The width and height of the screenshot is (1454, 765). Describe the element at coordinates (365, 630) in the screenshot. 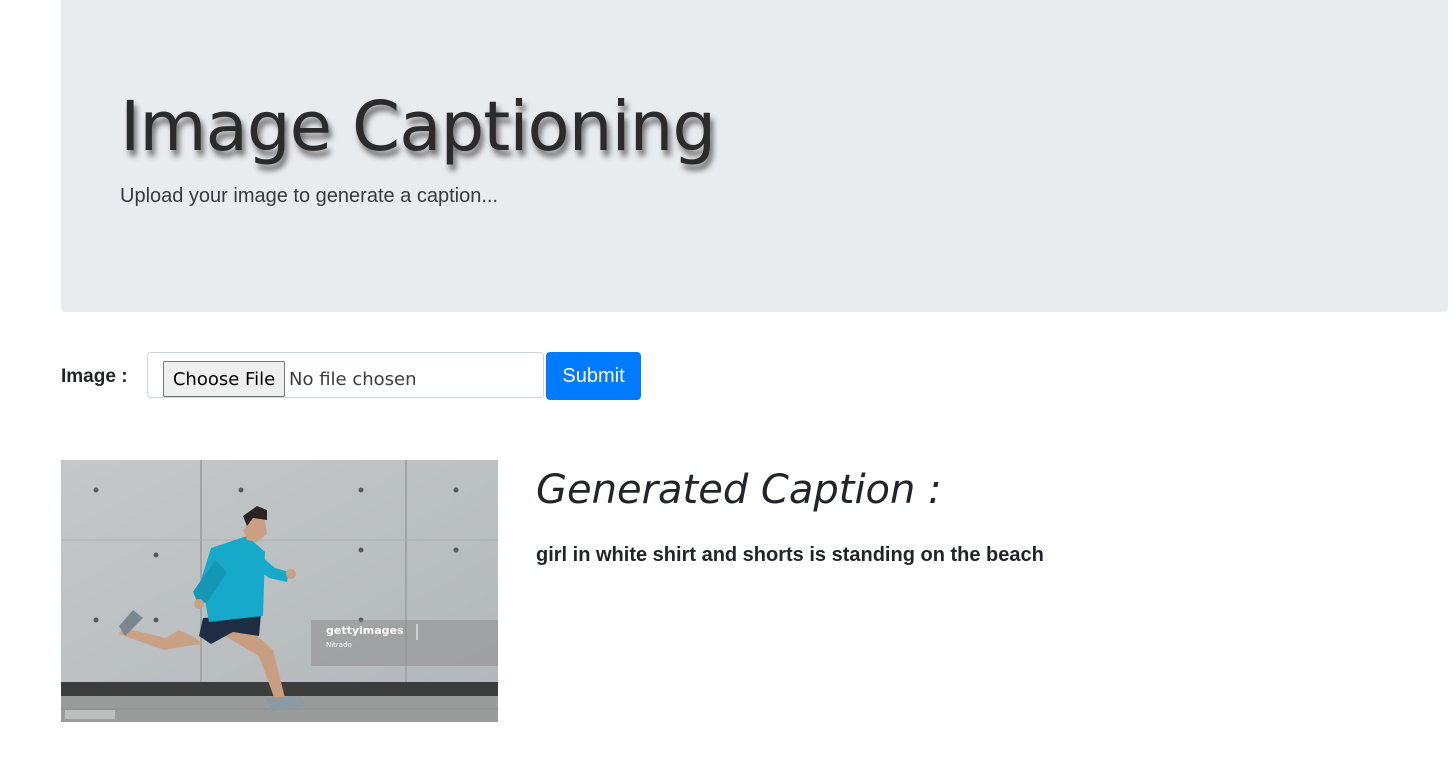

I see `watermark-brand: gettyimages` at that location.